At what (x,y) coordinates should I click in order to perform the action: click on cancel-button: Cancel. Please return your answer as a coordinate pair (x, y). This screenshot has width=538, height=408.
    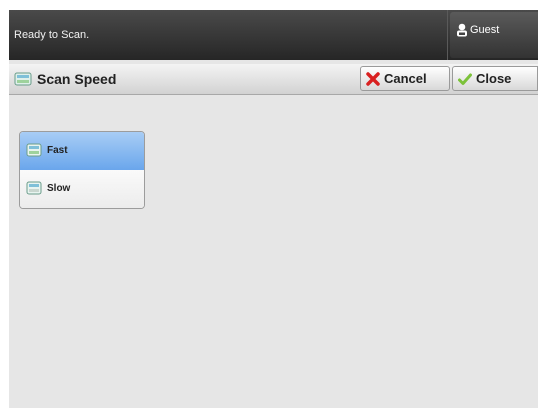
    Looking at the image, I should click on (405, 78).